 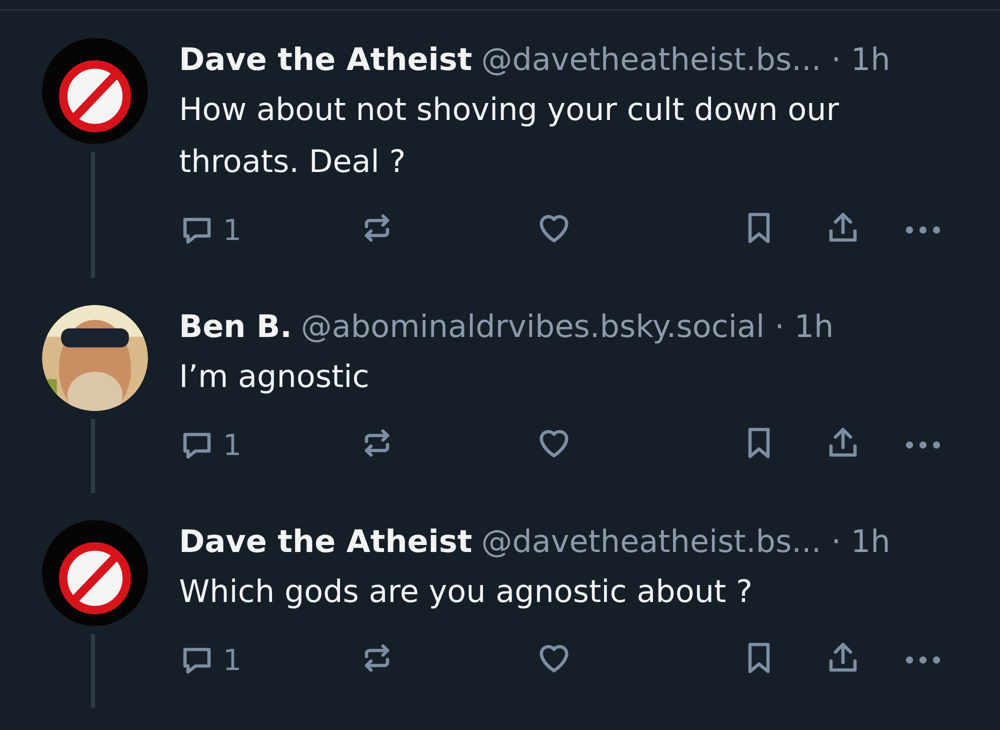 I want to click on post-text: Which gods are you agnostic about ?, so click(x=466, y=592).